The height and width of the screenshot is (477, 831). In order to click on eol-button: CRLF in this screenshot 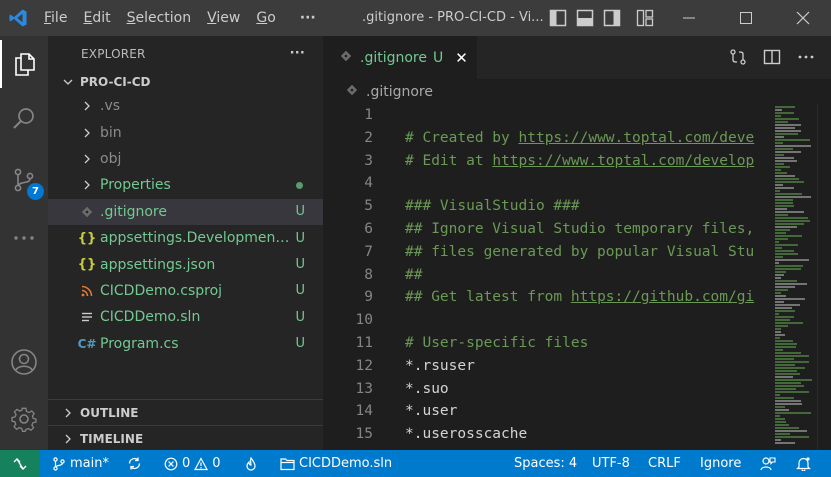, I will do `click(664, 463)`.